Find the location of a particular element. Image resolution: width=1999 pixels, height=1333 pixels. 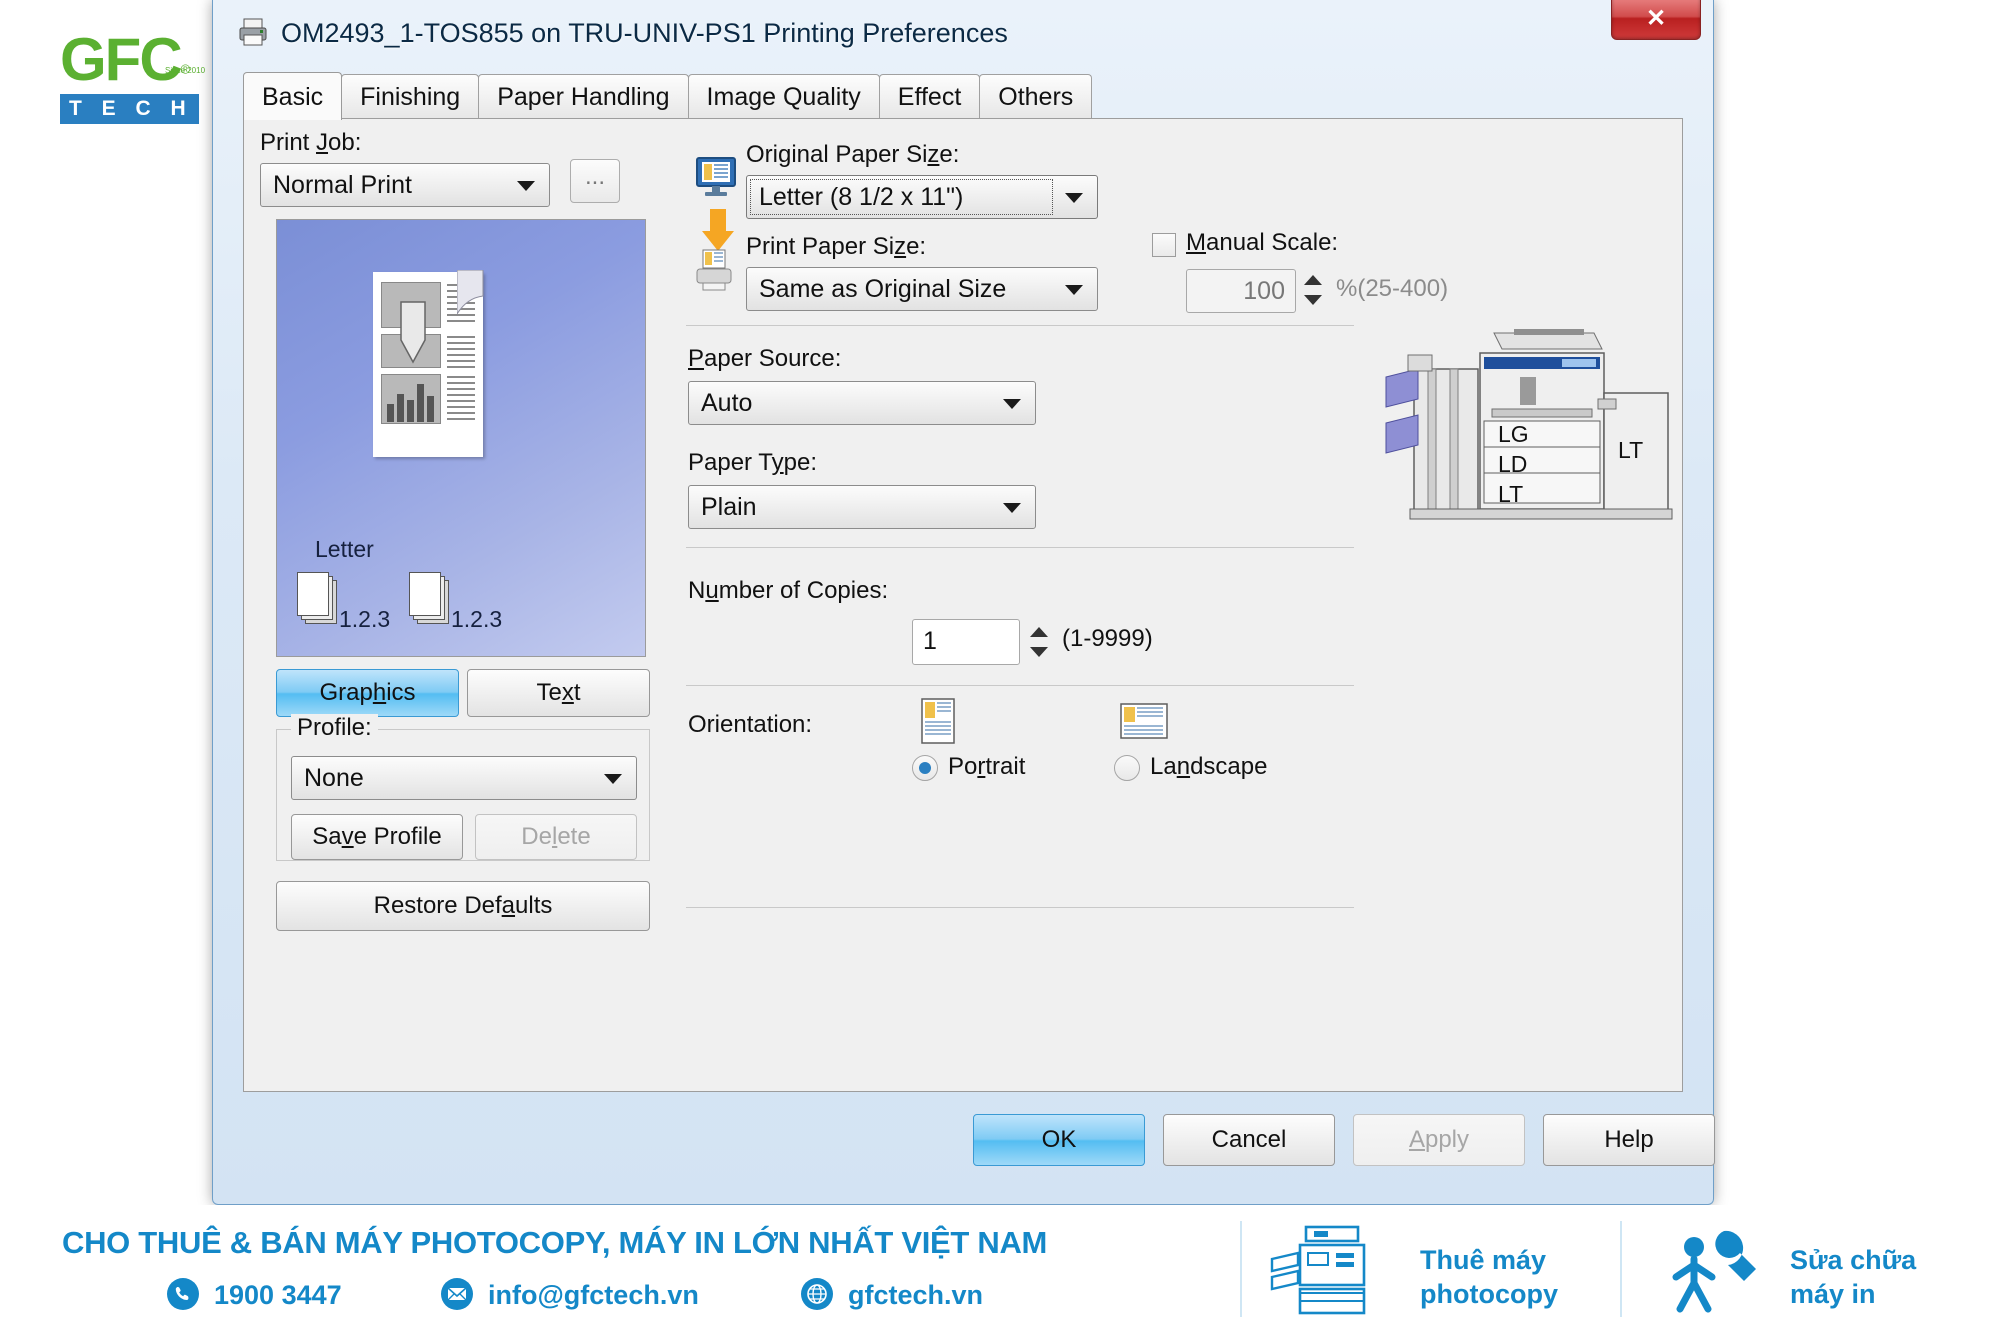

tab-basic: Basic is located at coordinates (293, 96).